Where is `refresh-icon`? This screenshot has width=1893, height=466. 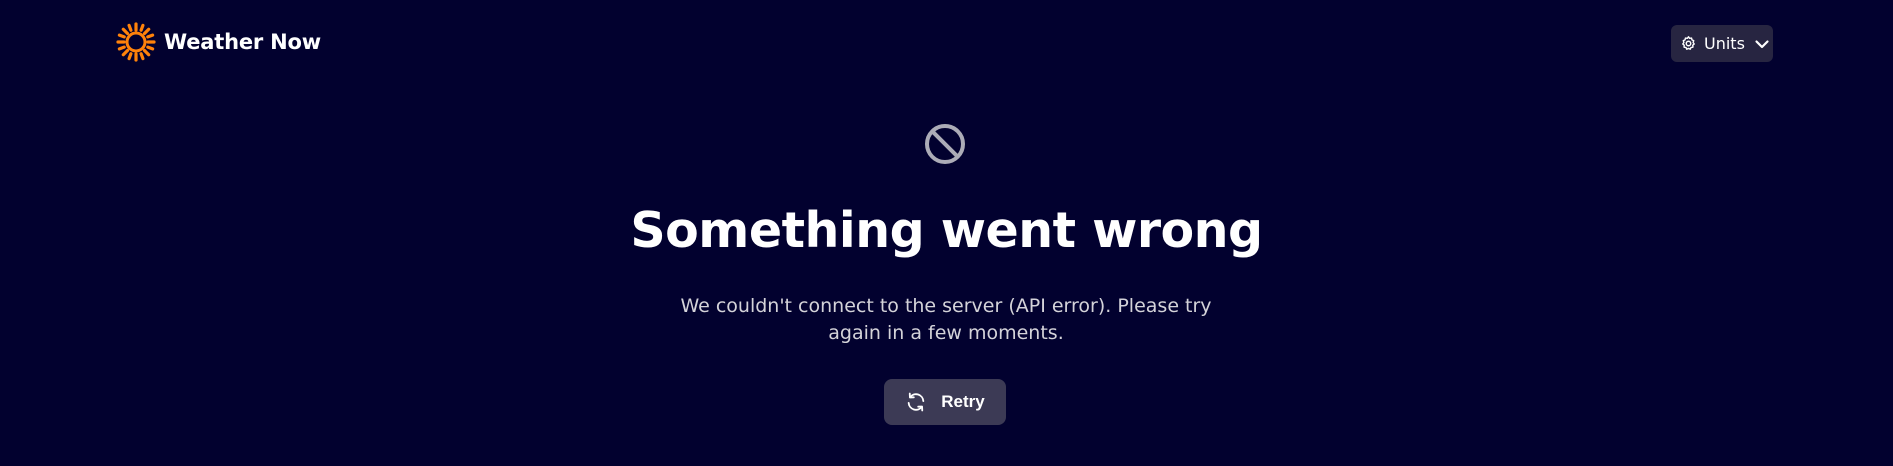 refresh-icon is located at coordinates (916, 402).